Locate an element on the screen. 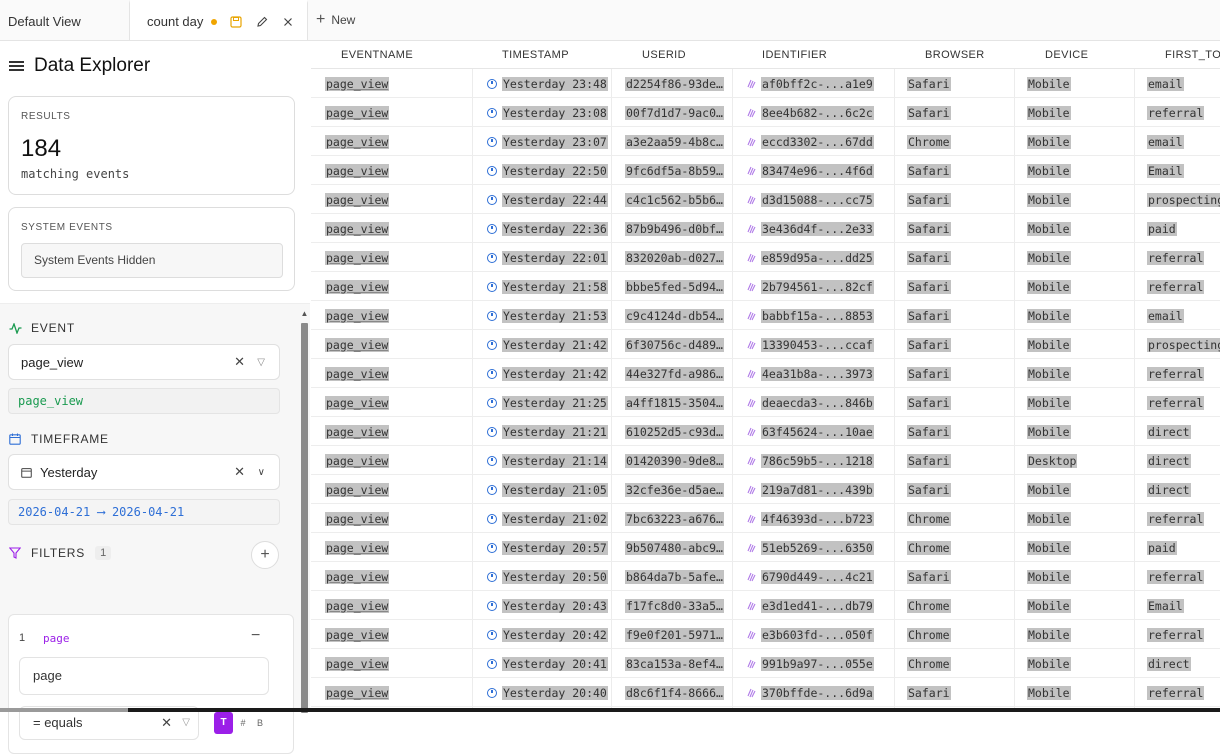  bottom-scroll-thumb is located at coordinates (64, 710).